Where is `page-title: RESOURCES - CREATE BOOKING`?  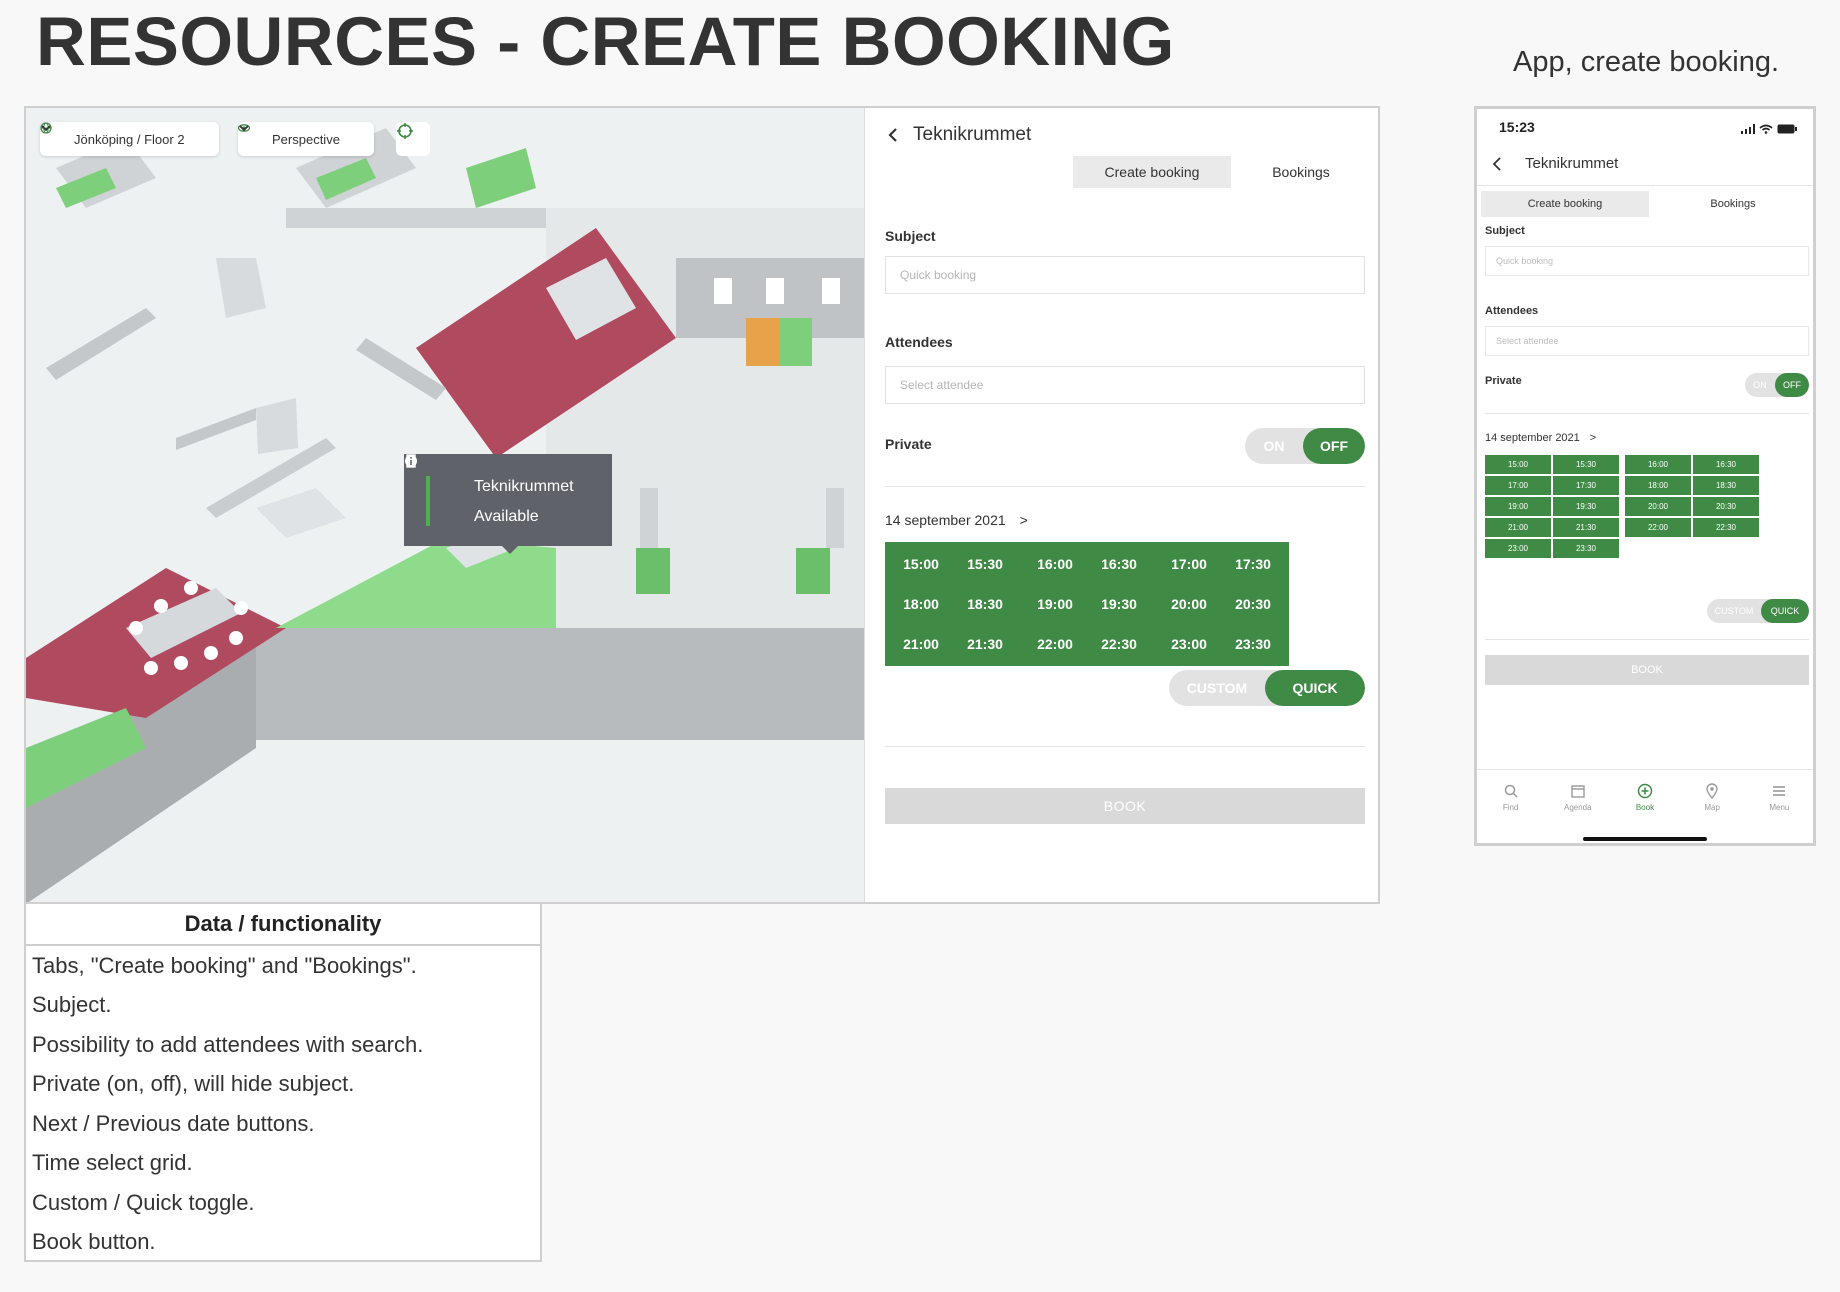
page-title: RESOURCES - CREATE BOOKING is located at coordinates (605, 41).